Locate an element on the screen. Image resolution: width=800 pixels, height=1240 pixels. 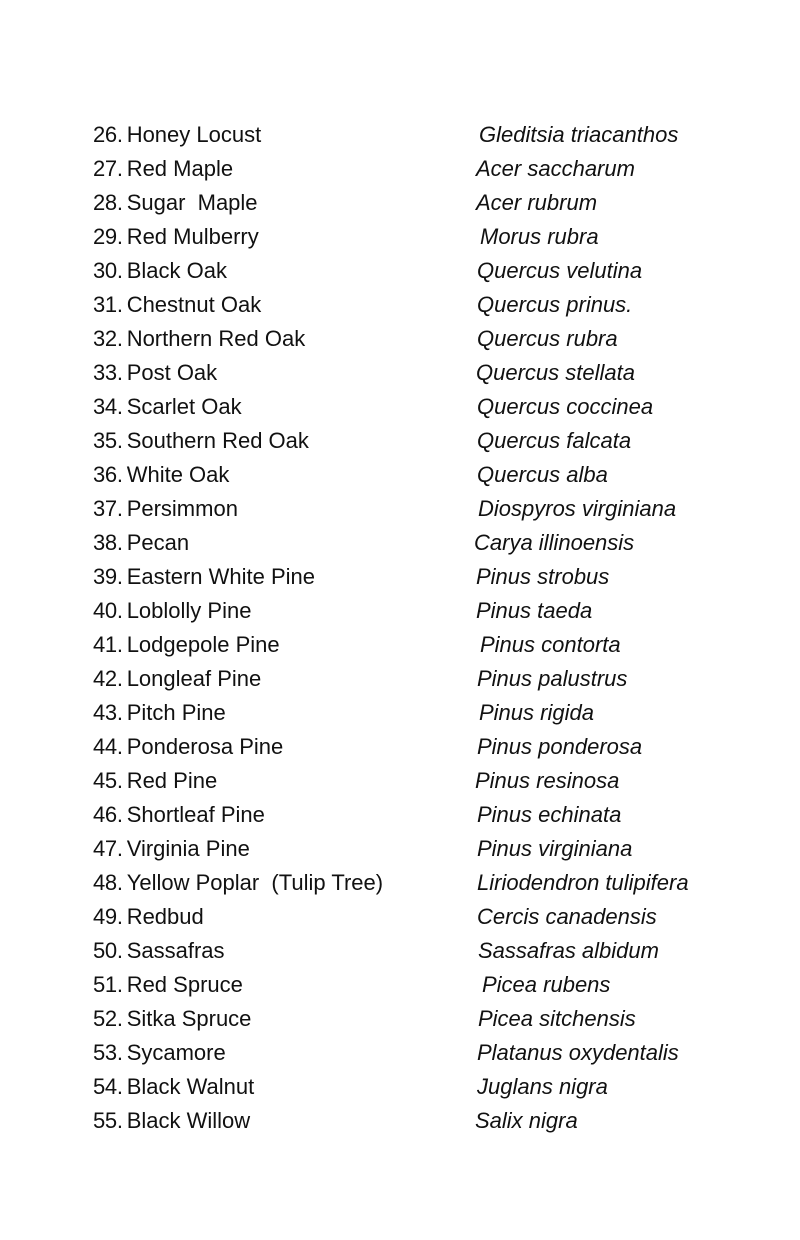
list-item: 55. Black Willow Salix nigra is located at coordinates (423, 1121).